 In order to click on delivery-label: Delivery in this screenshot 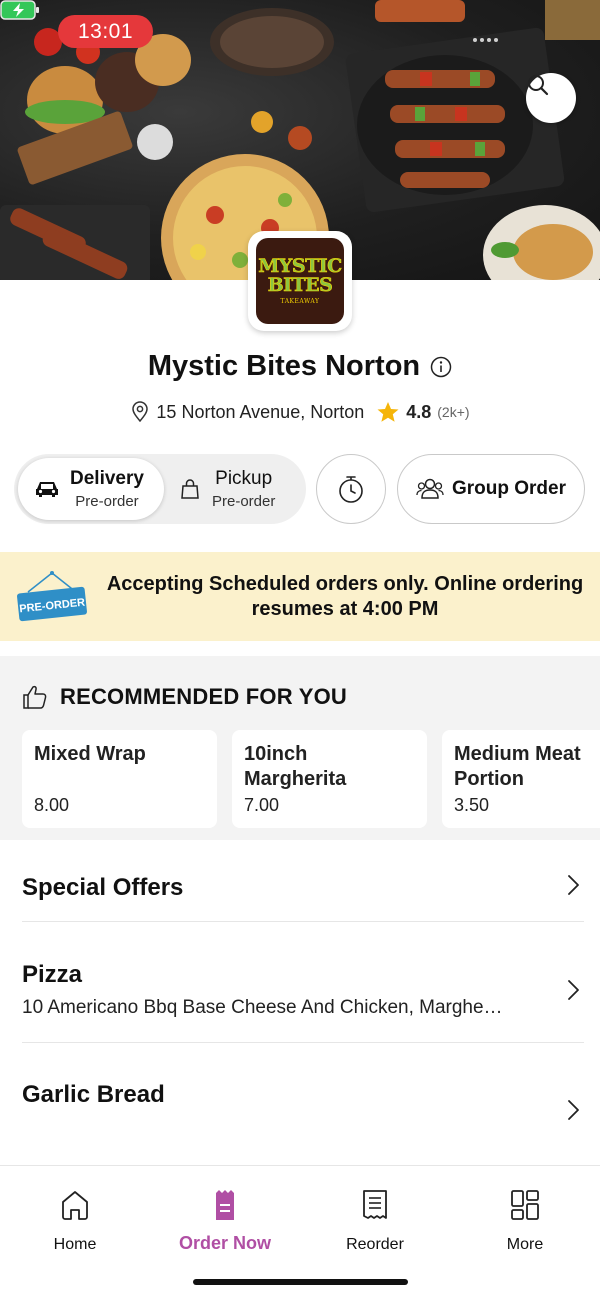, I will do `click(107, 478)`.